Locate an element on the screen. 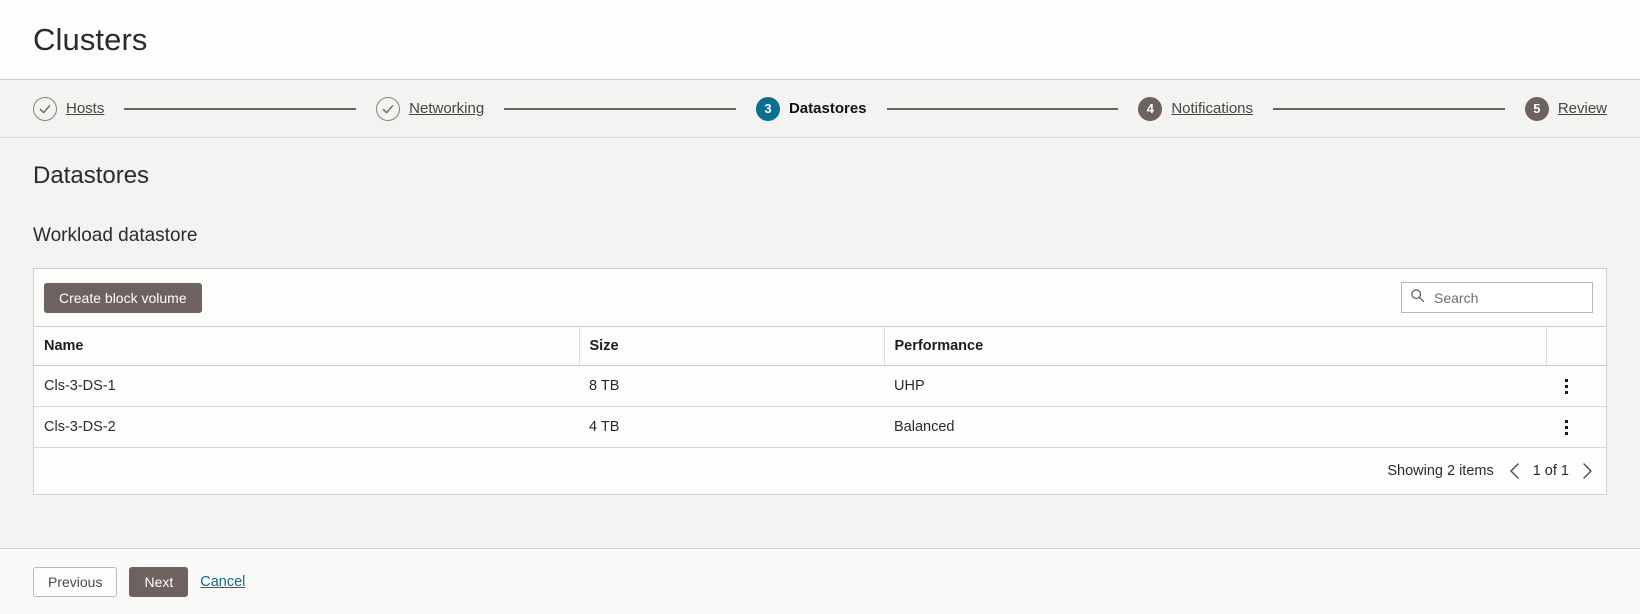 The image size is (1640, 614). stepper-label-review: Review is located at coordinates (1582, 108).